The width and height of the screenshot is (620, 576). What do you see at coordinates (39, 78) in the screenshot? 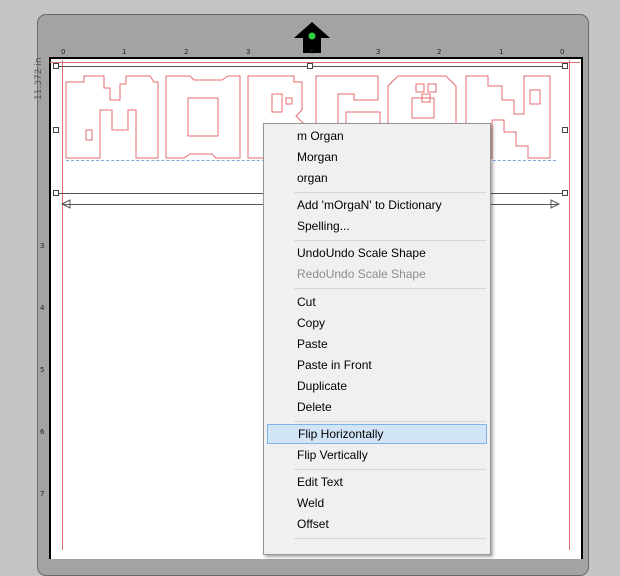
I see `height-dimension-label: 11.372 in` at bounding box center [39, 78].